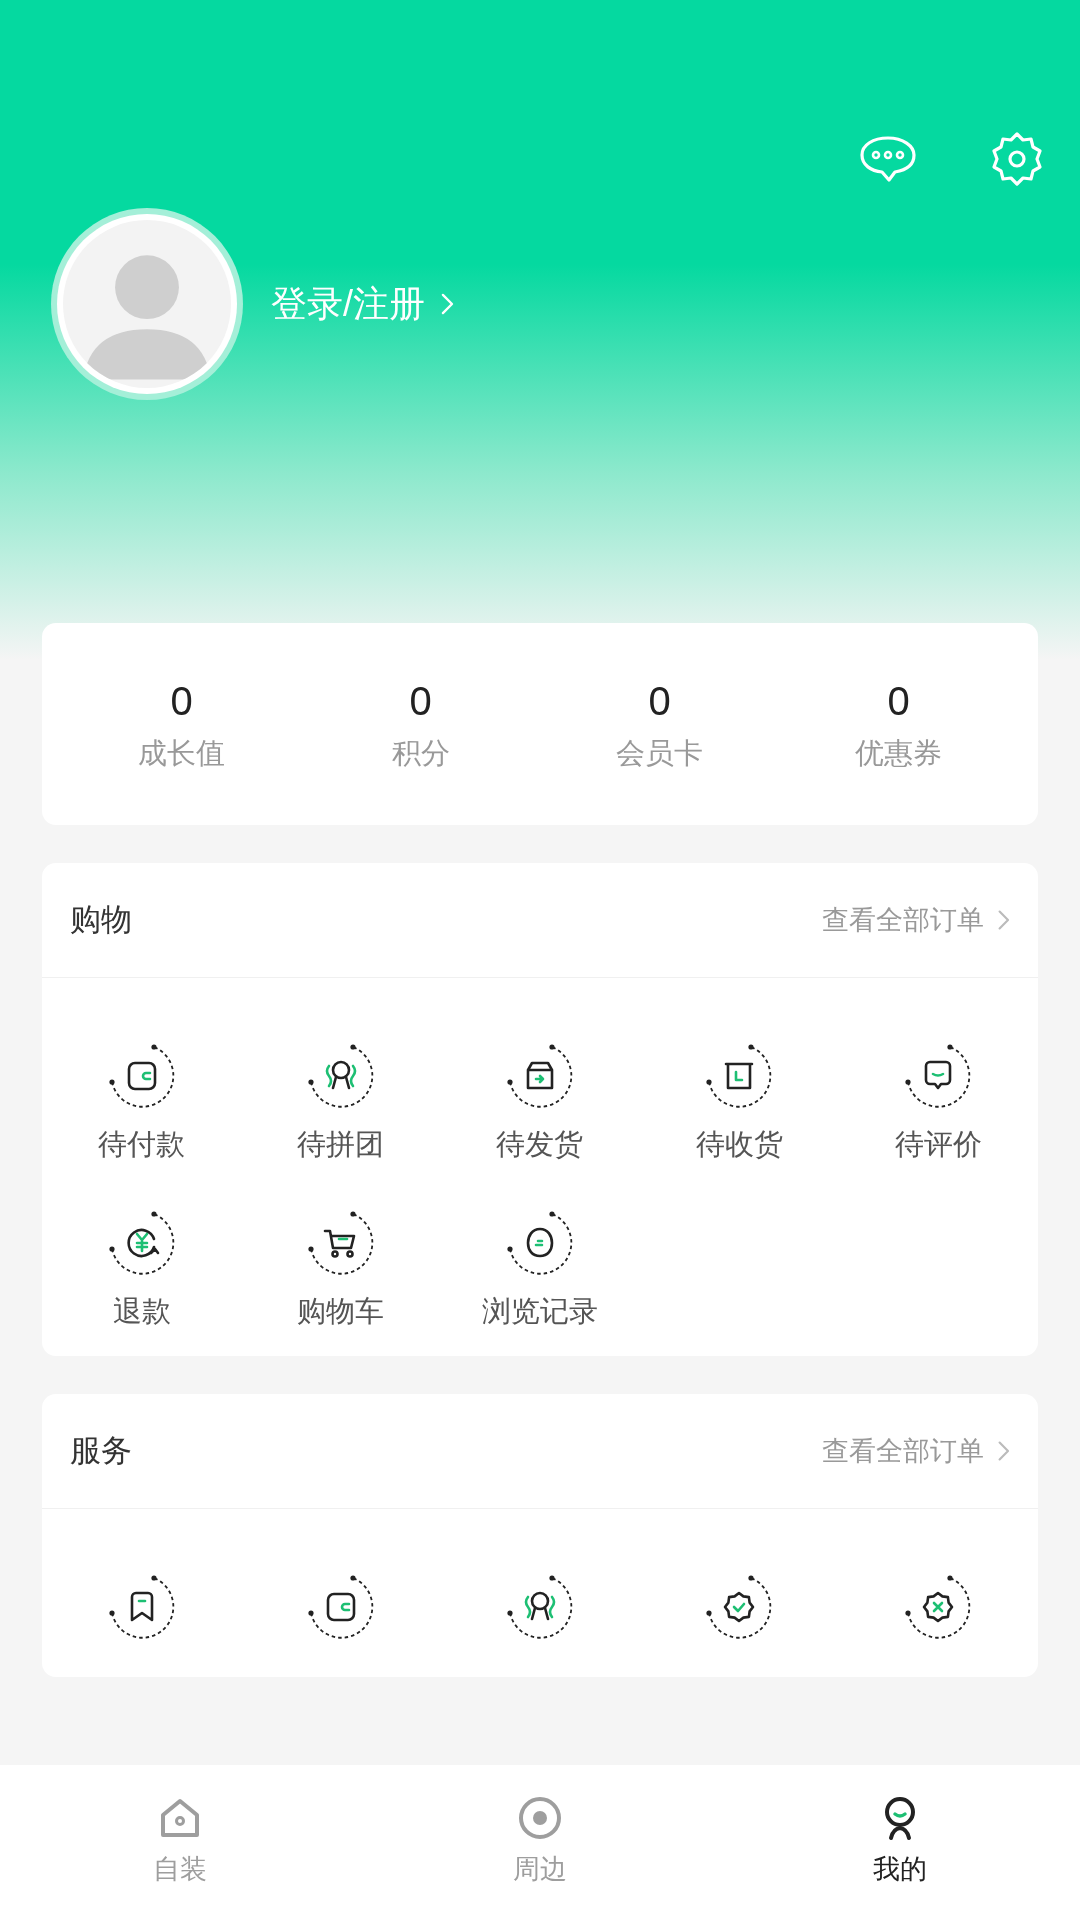 This screenshot has width=1080, height=1920. I want to click on order-item: 浏览记录, so click(540, 1264).